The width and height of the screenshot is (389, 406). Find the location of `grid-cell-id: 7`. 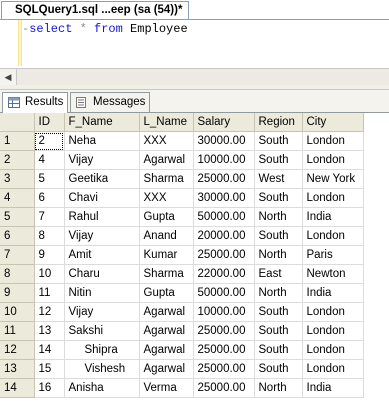

grid-cell-id: 7 is located at coordinates (49, 217).